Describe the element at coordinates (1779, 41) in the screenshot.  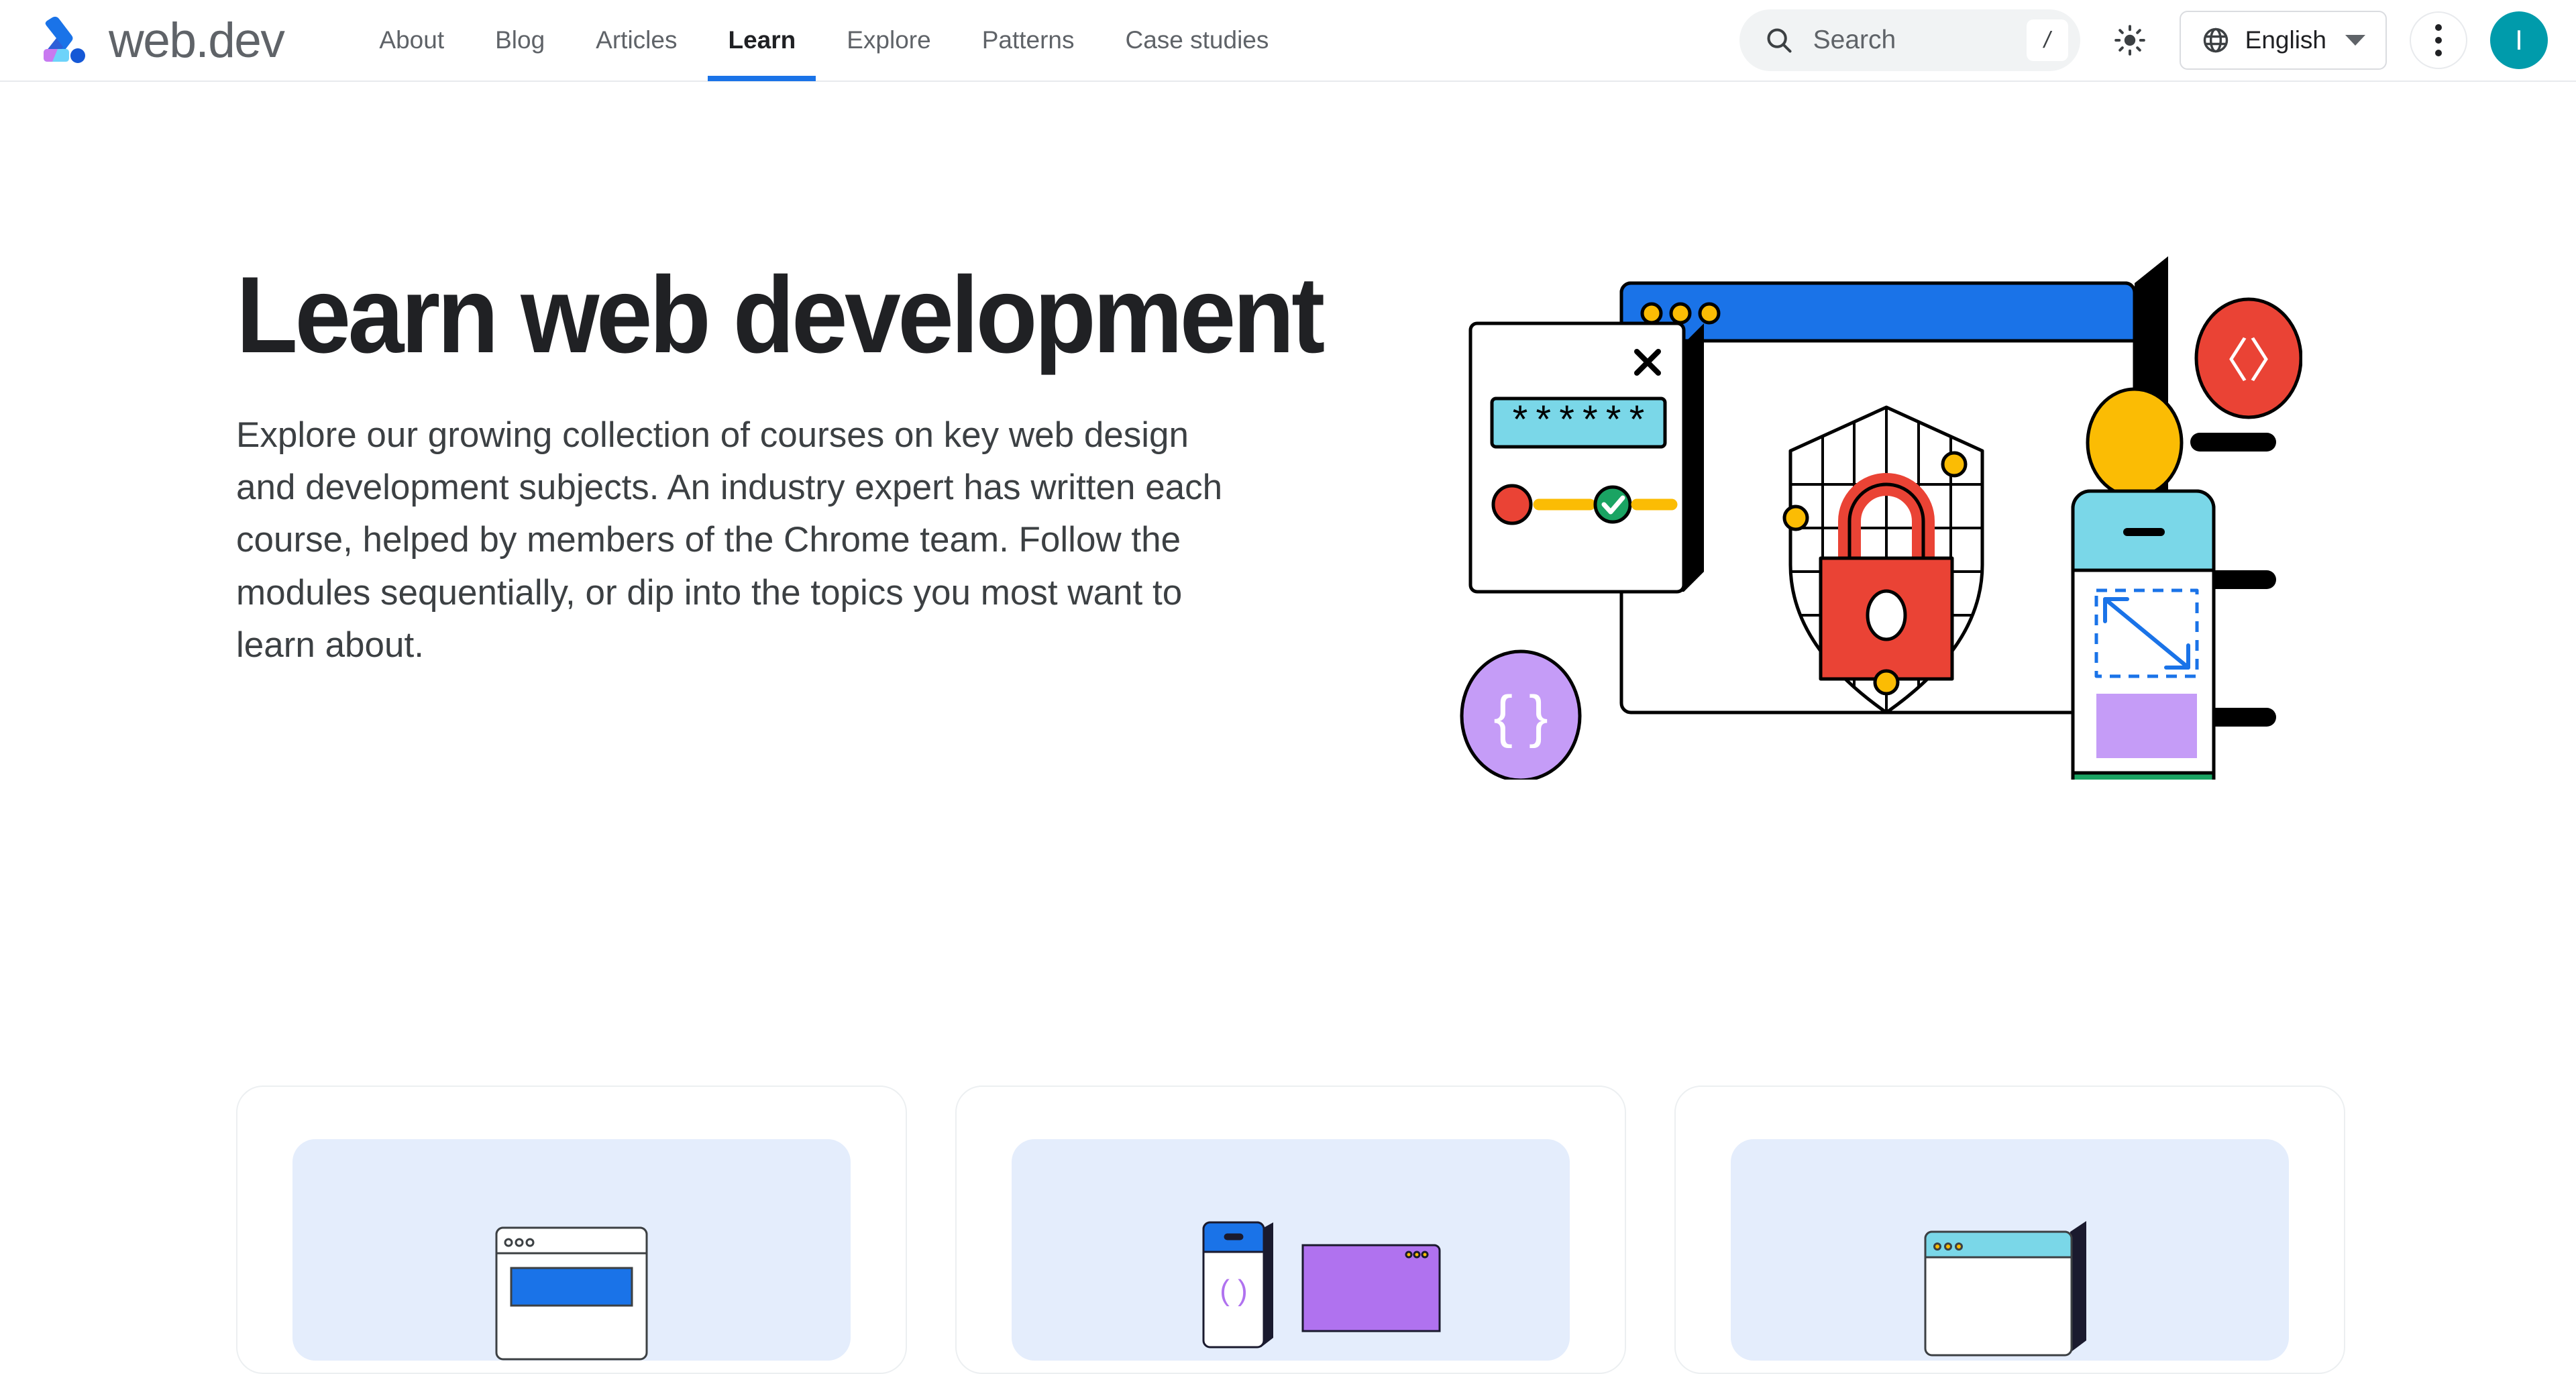
I see `search-icon` at that location.